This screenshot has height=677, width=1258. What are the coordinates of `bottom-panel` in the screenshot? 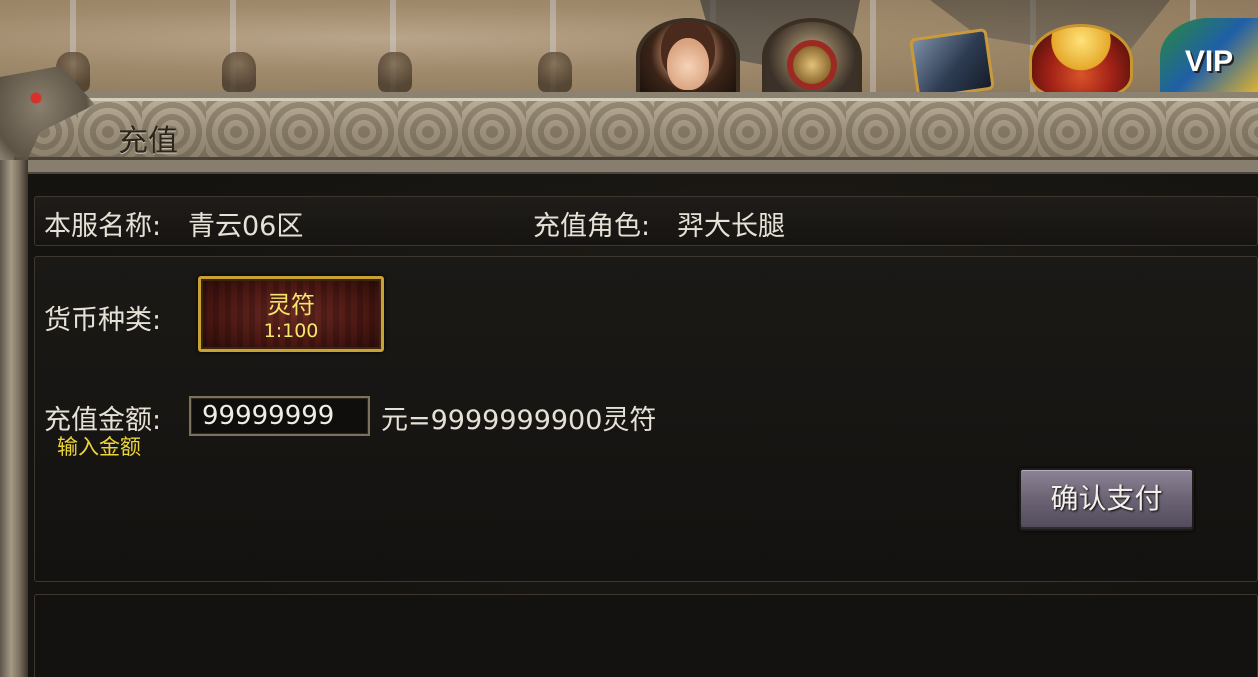 It's located at (646, 635).